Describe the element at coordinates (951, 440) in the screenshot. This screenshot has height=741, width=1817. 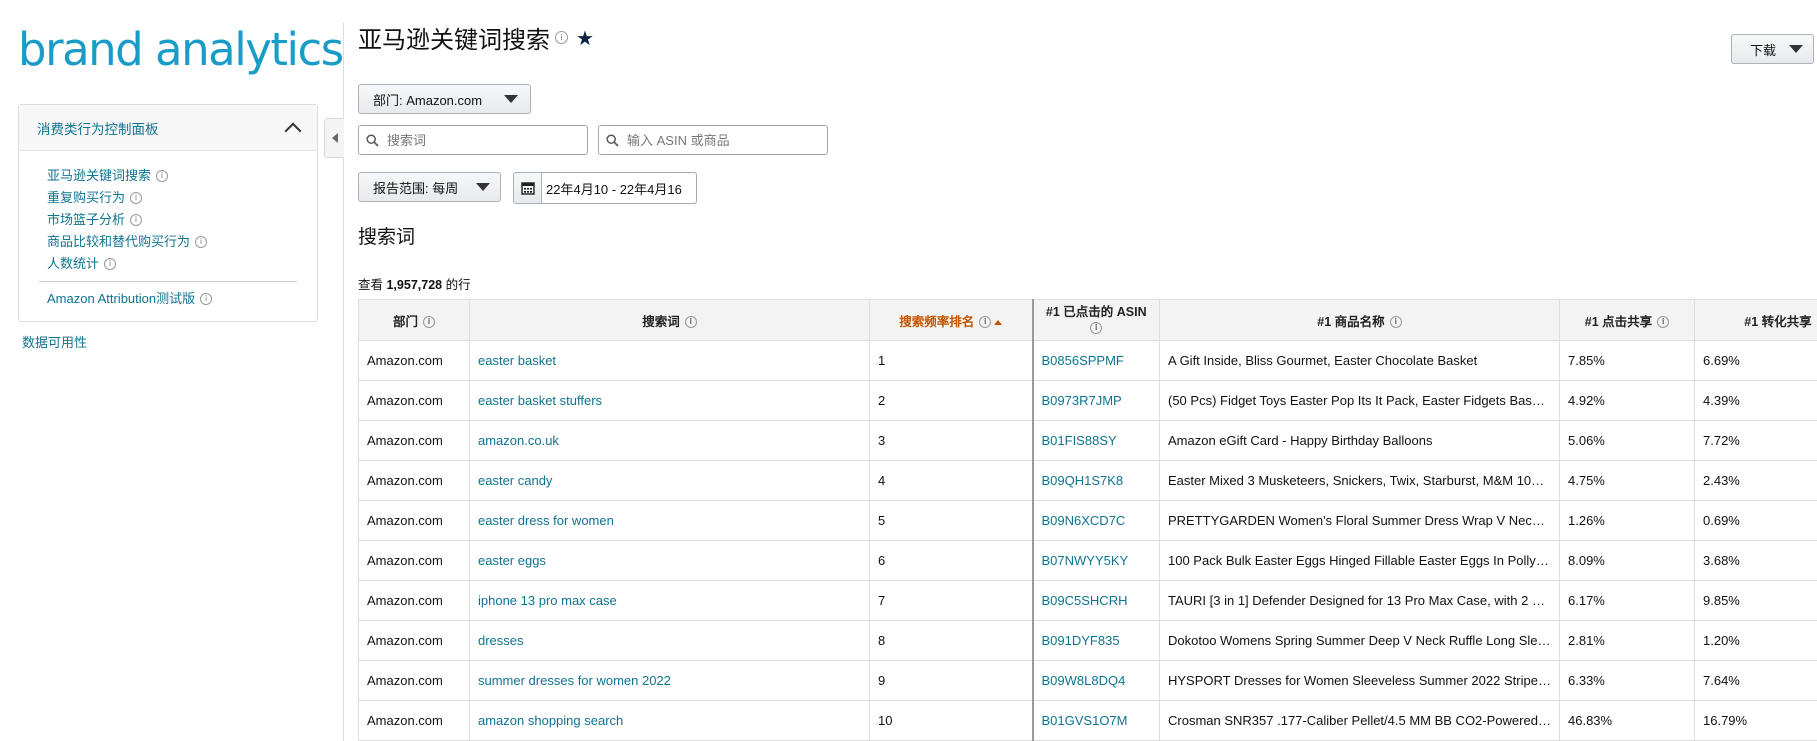
I see `cell-rank: 3` at that location.